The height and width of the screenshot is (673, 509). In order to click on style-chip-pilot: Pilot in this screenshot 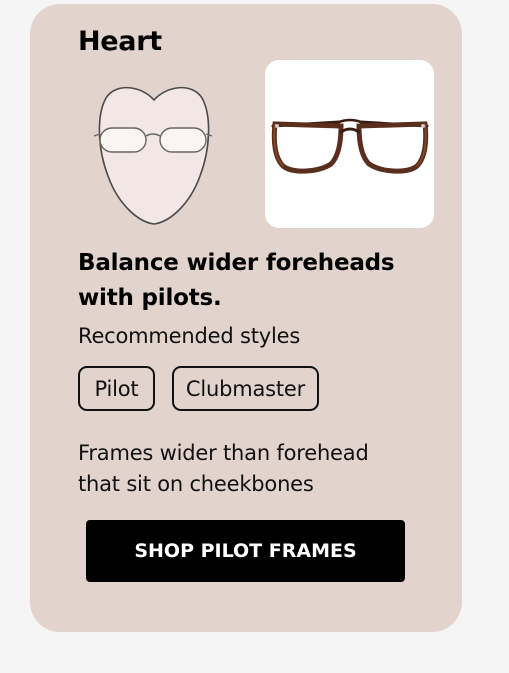, I will do `click(116, 388)`.